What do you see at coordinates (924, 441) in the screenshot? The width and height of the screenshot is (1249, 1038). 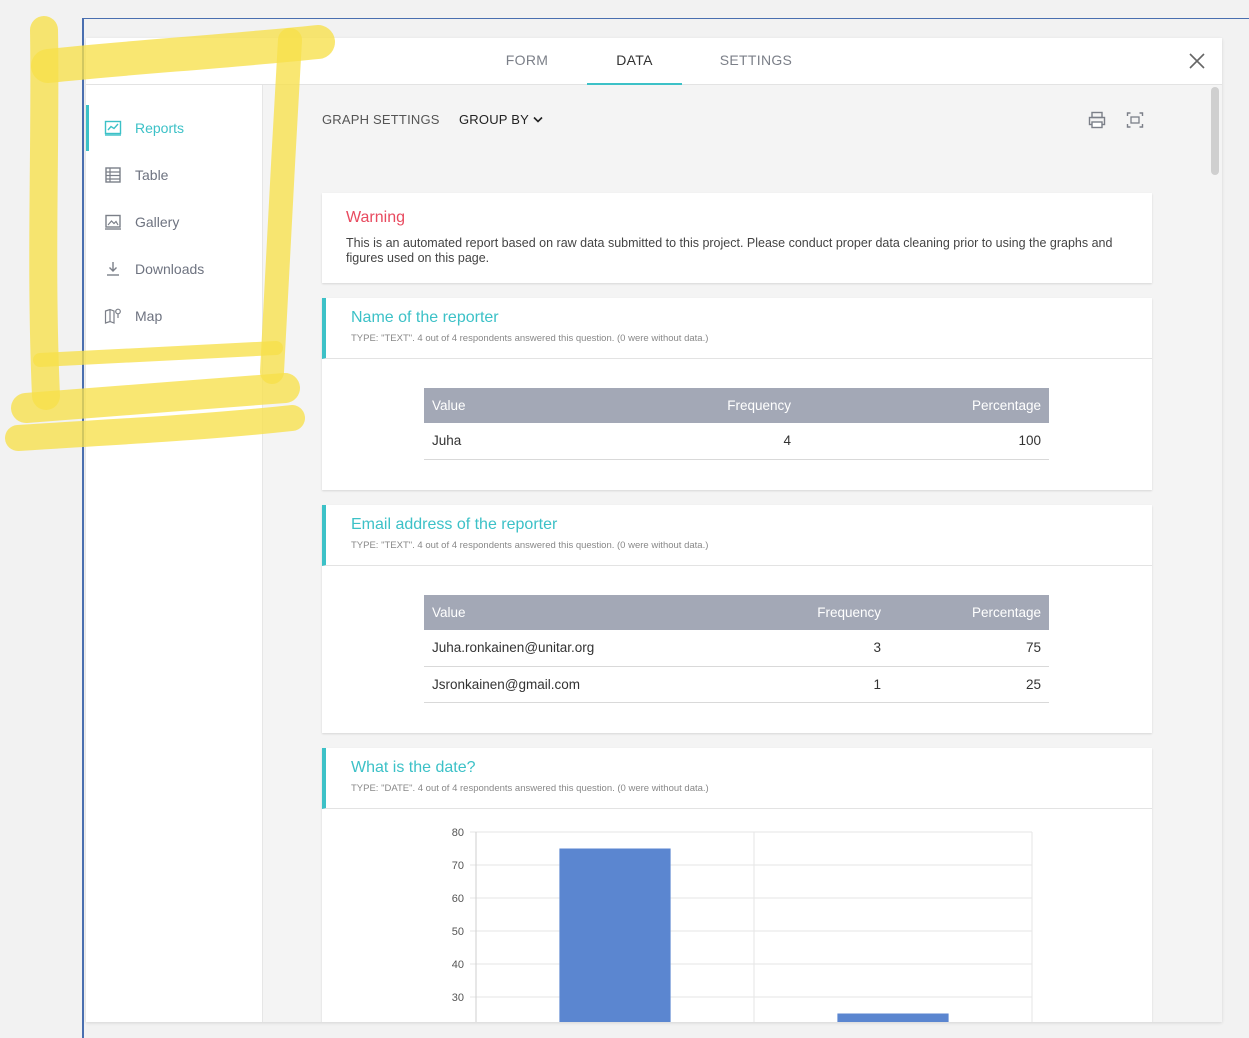 I see `table-cell: 100` at bounding box center [924, 441].